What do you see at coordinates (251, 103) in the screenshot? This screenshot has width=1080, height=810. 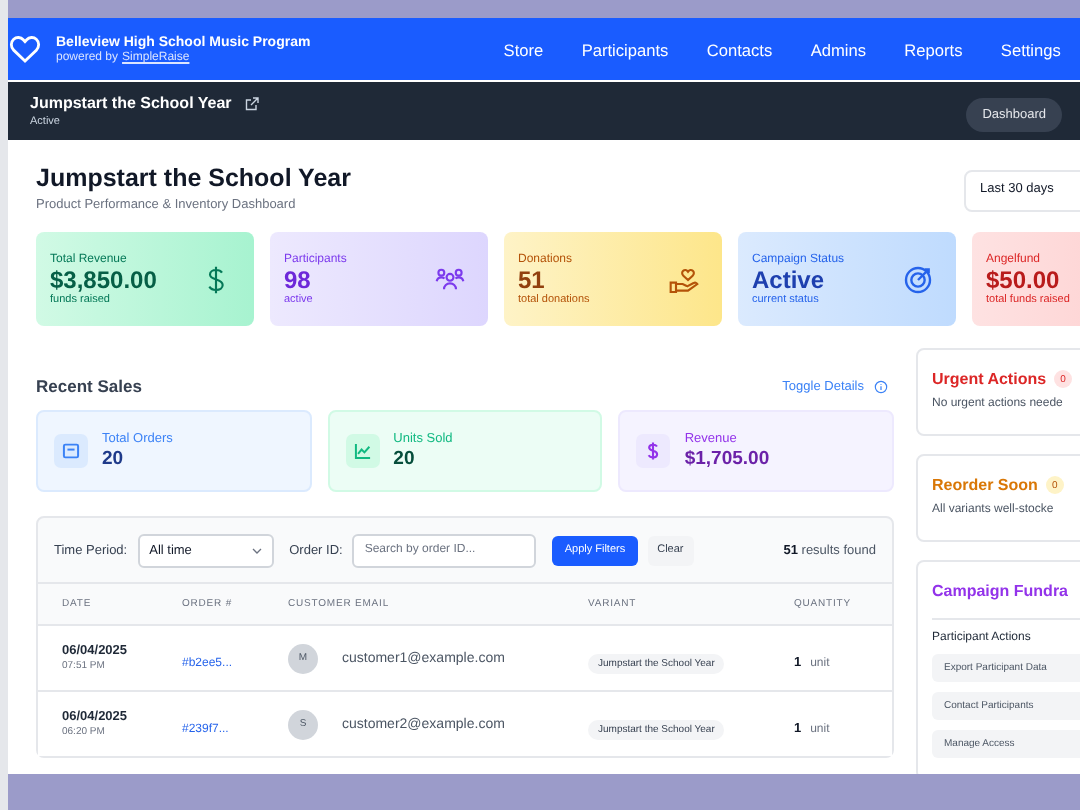 I see `external-link-icon` at bounding box center [251, 103].